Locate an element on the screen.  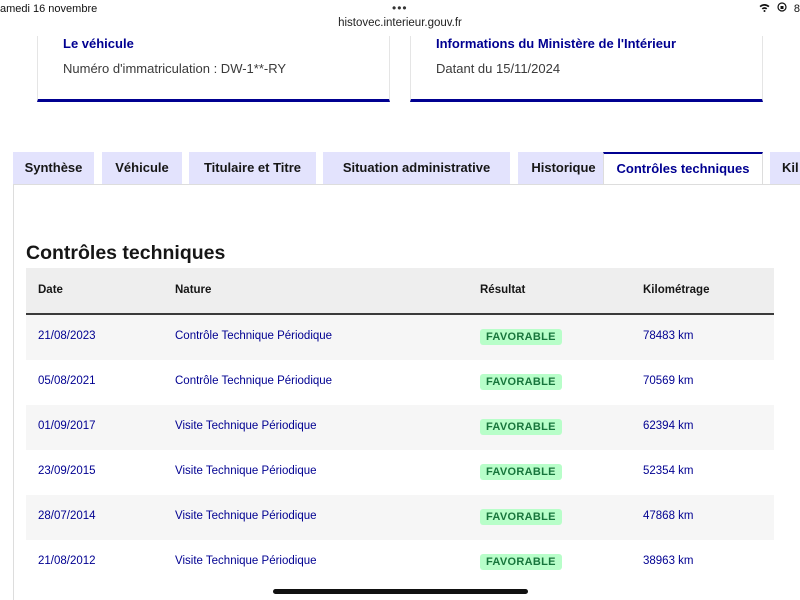
tab-synthese: Synthèse is located at coordinates (53, 168).